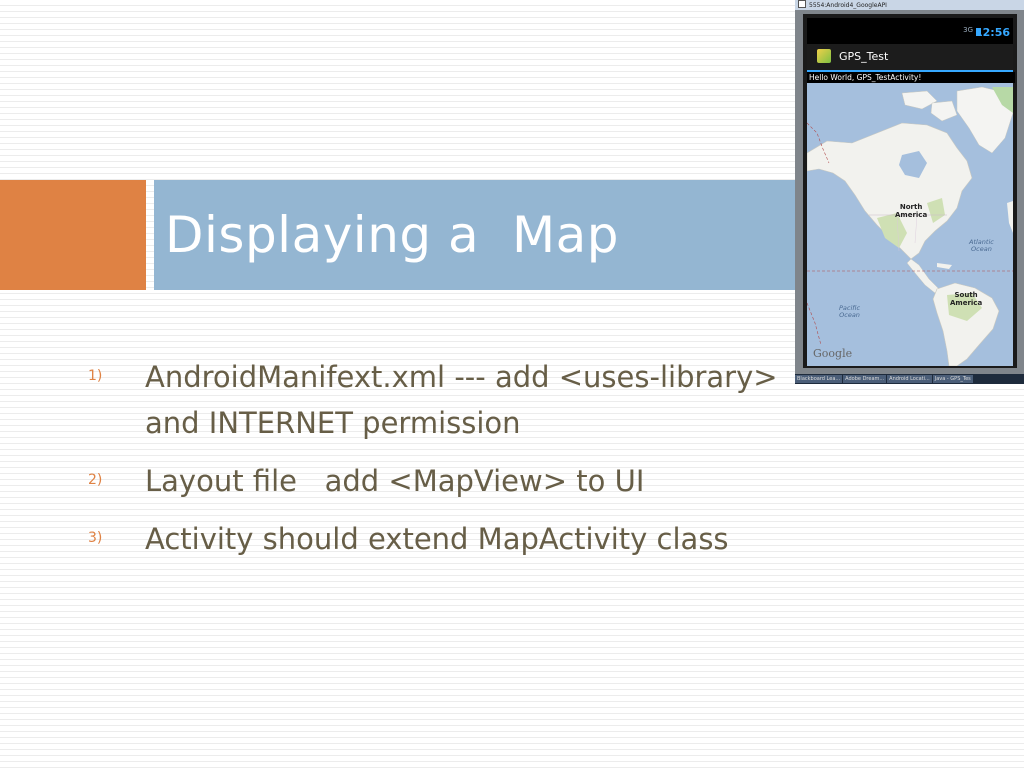 This screenshot has width=1024, height=768. I want to click on status-time: 12:56, so click(992, 32).